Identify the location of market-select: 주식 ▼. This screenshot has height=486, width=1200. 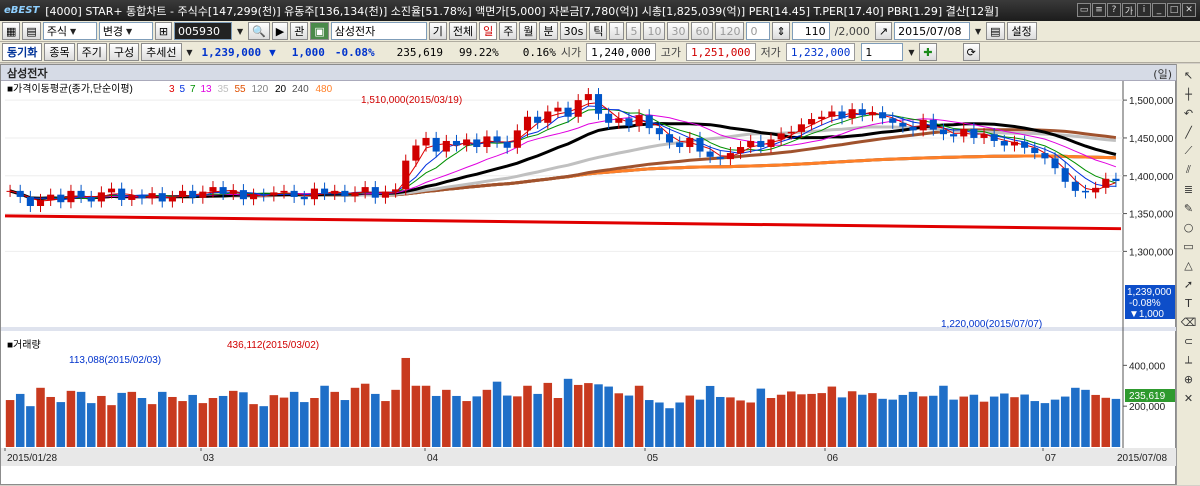
(69, 31).